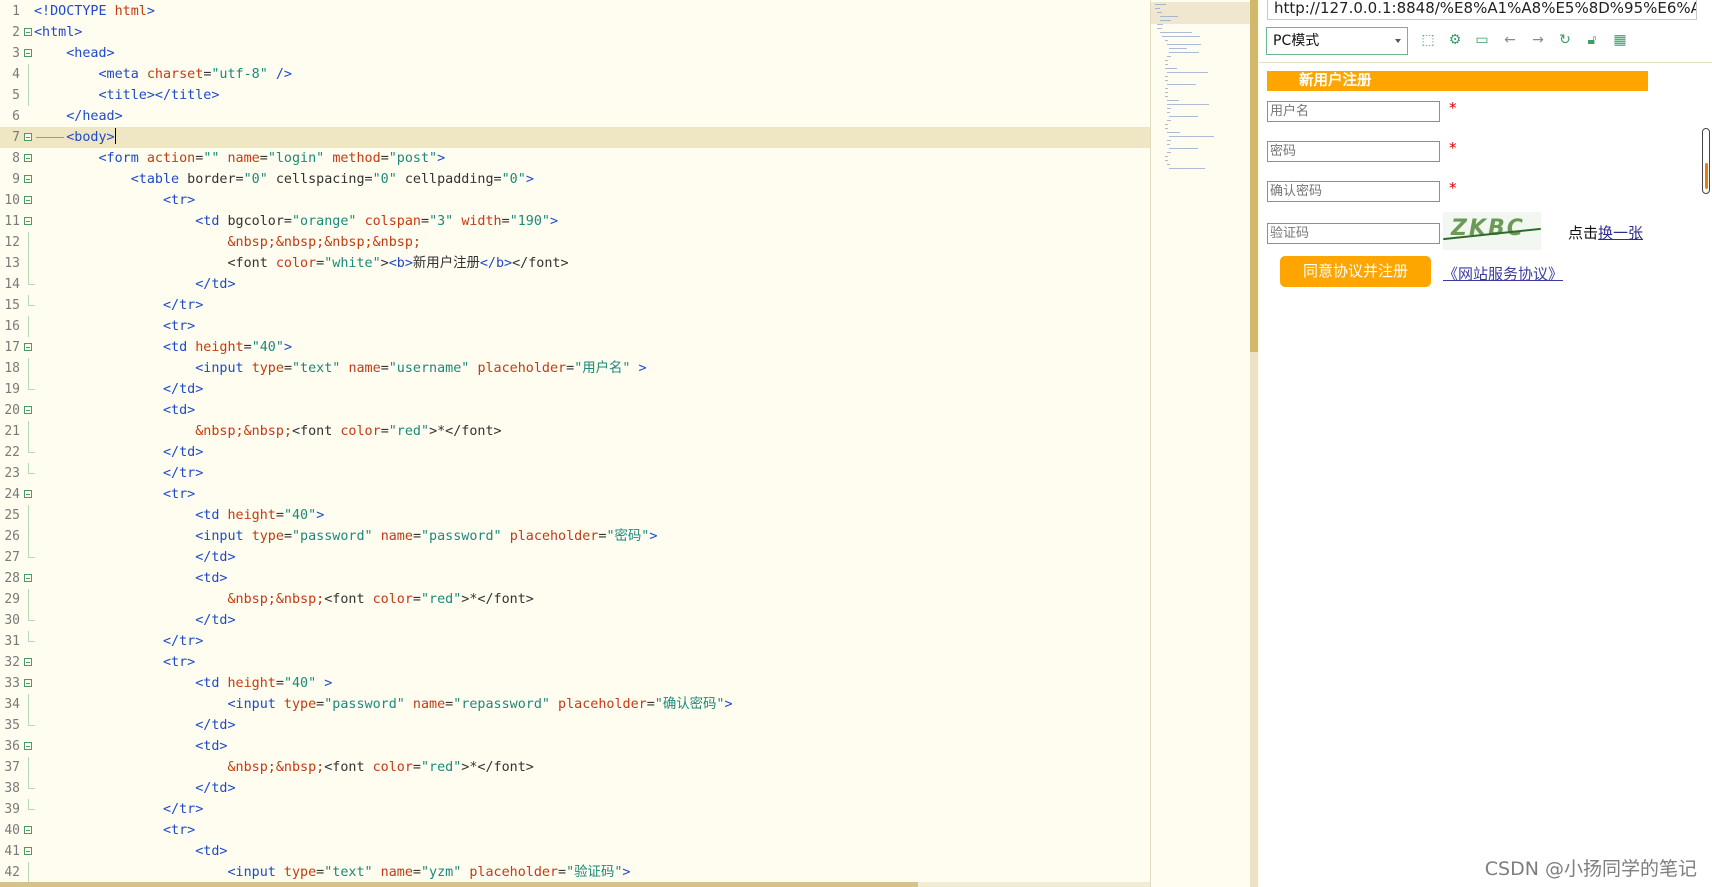 Image resolution: width=1712 pixels, height=887 pixels. What do you see at coordinates (575, 494) in the screenshot?
I see `code-line: 24 <tr>` at bounding box center [575, 494].